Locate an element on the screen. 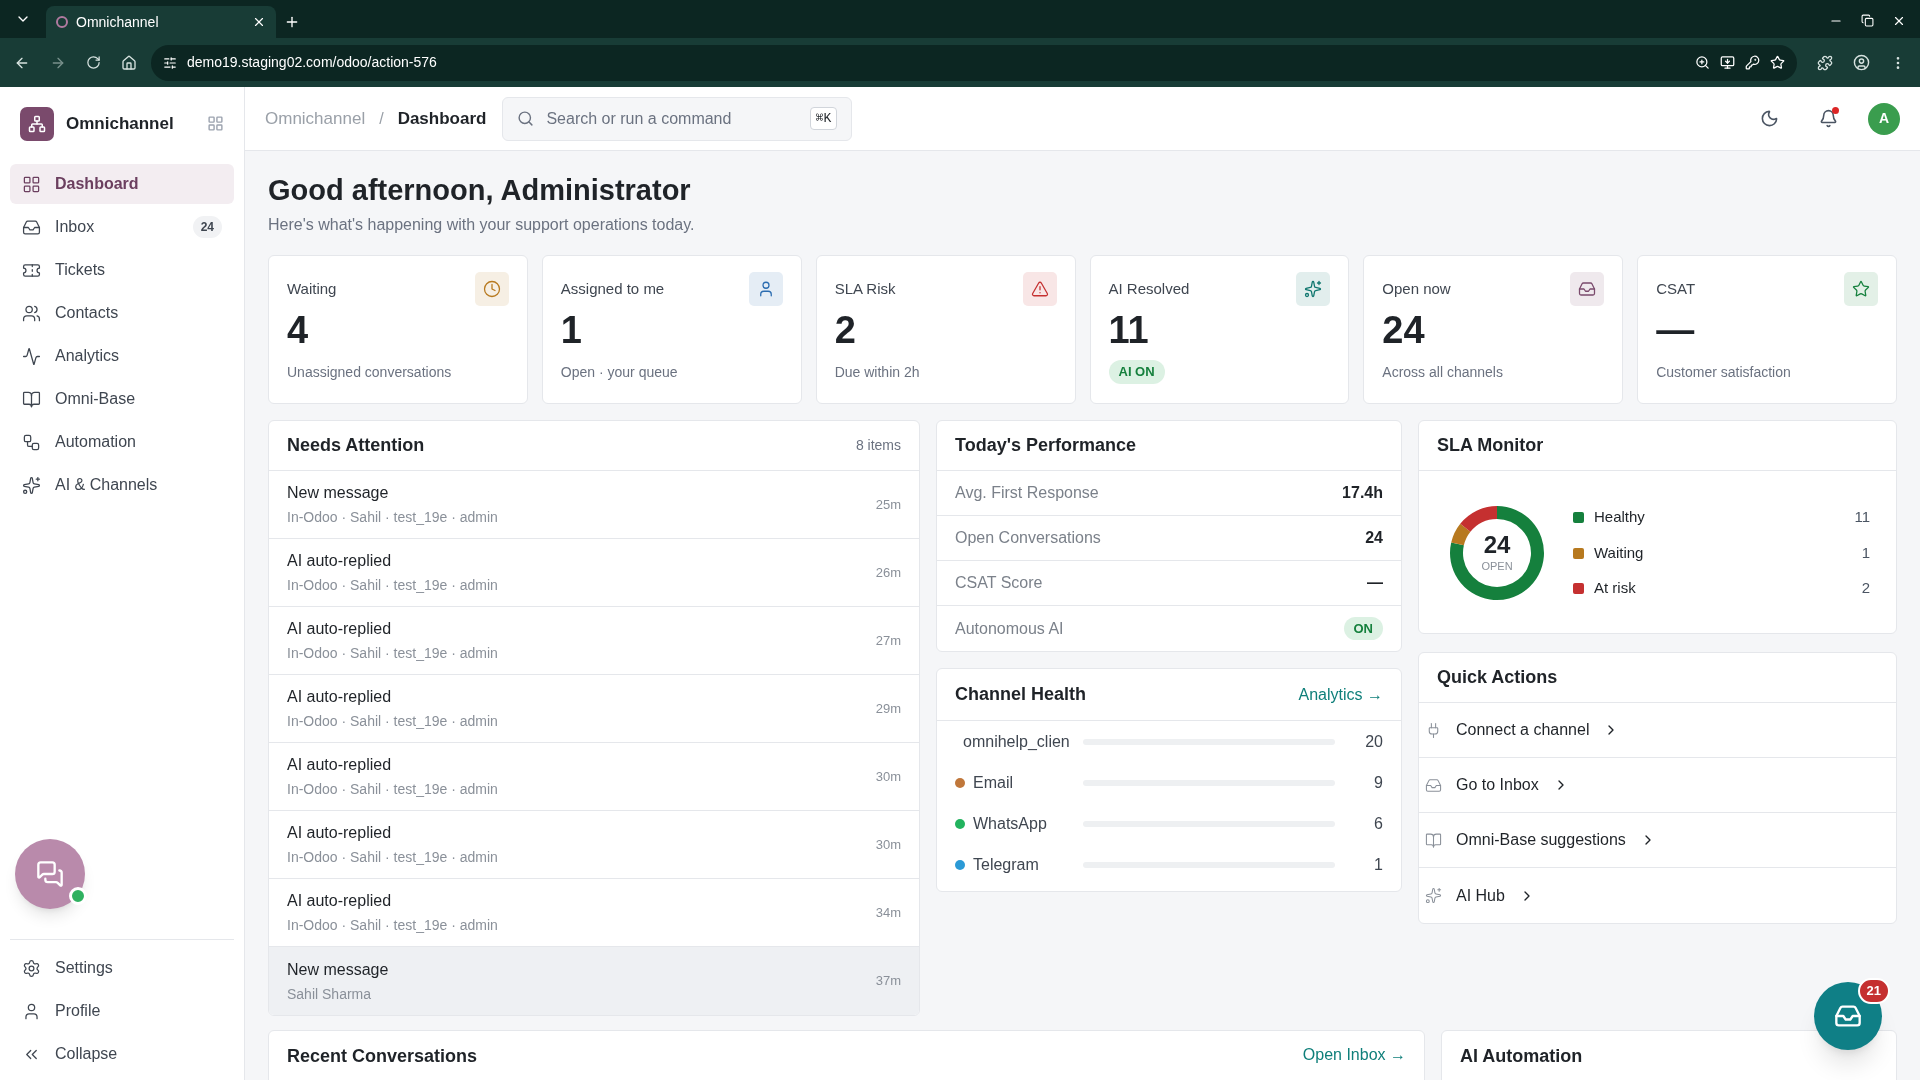 This screenshot has height=1080, width=1920. grid-icon is located at coordinates (31, 184).